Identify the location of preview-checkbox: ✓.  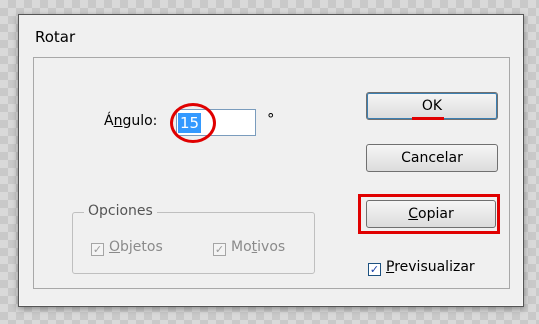
(374, 269).